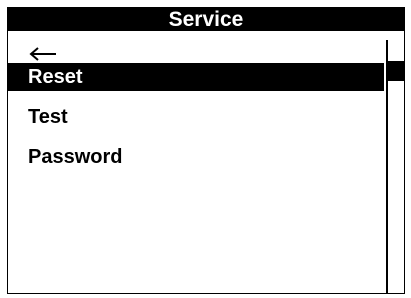  Describe the element at coordinates (196, 51) in the screenshot. I see `back-button` at that location.